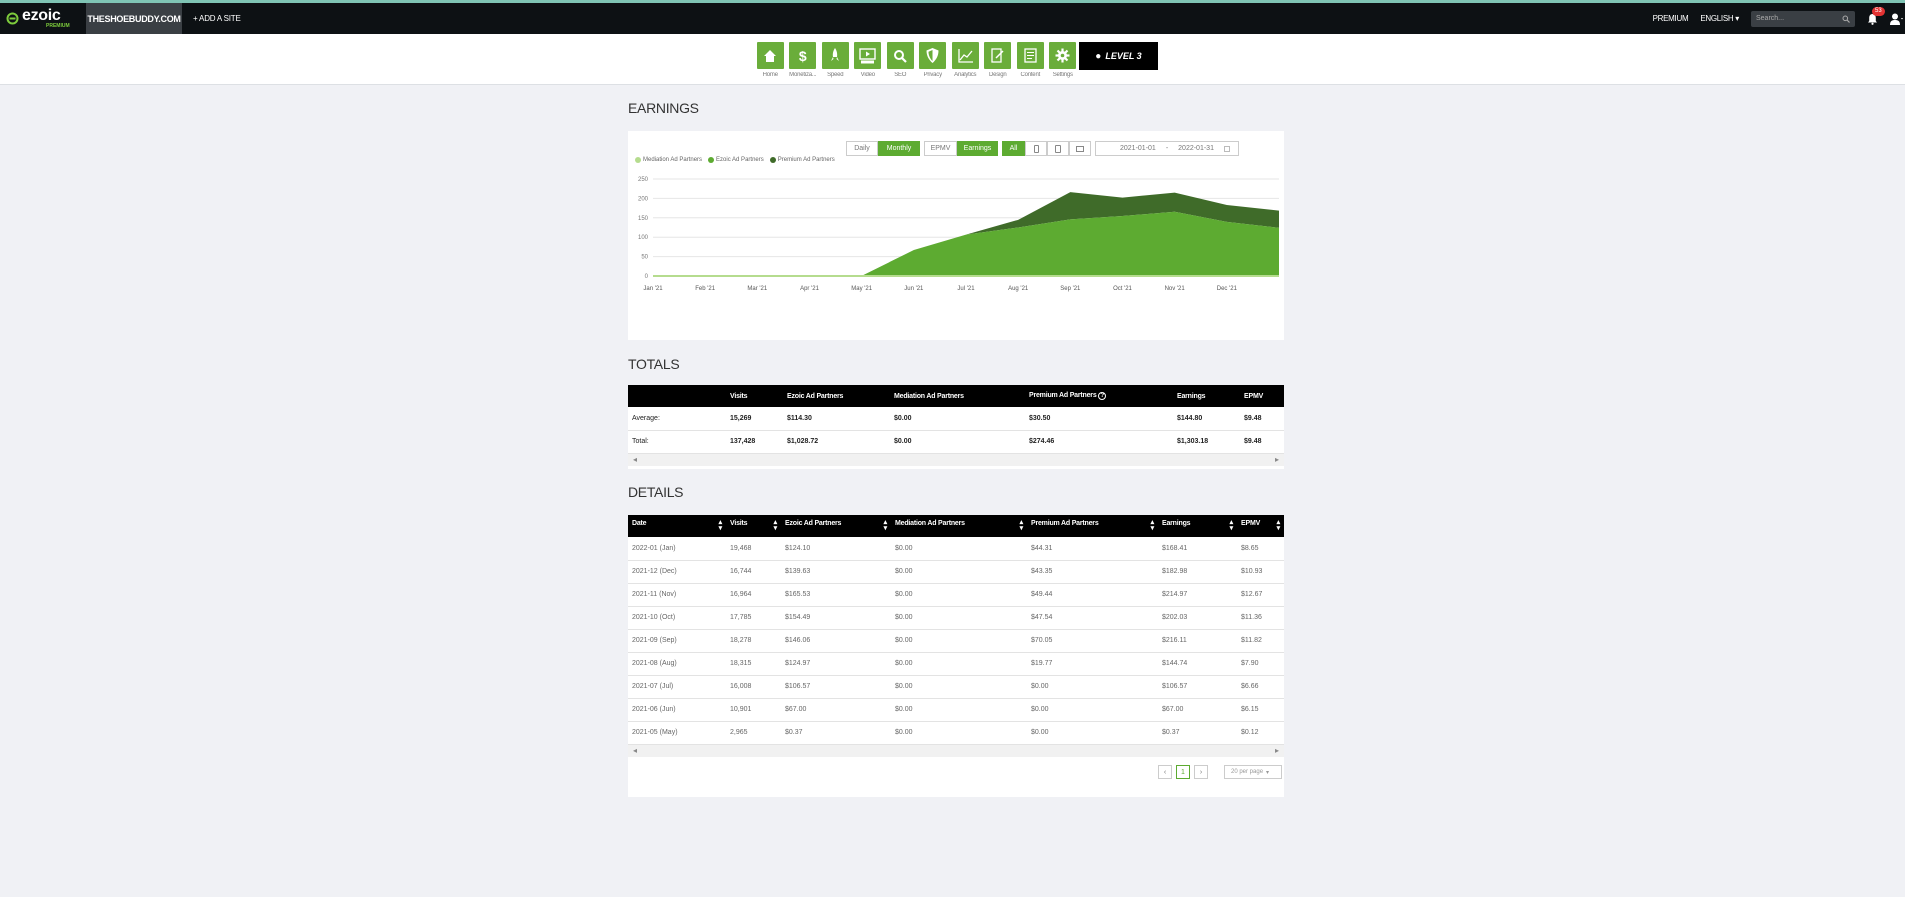 The image size is (1905, 897). I want to click on nav-speed: Speed, so click(835, 60).